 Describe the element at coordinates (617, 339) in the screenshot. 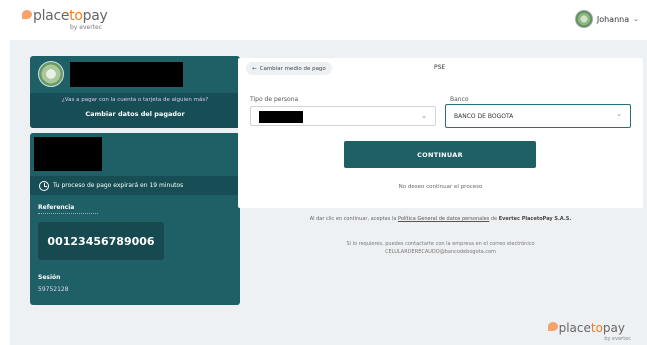

I see `footer-logo-subtitle: by evertec` at that location.